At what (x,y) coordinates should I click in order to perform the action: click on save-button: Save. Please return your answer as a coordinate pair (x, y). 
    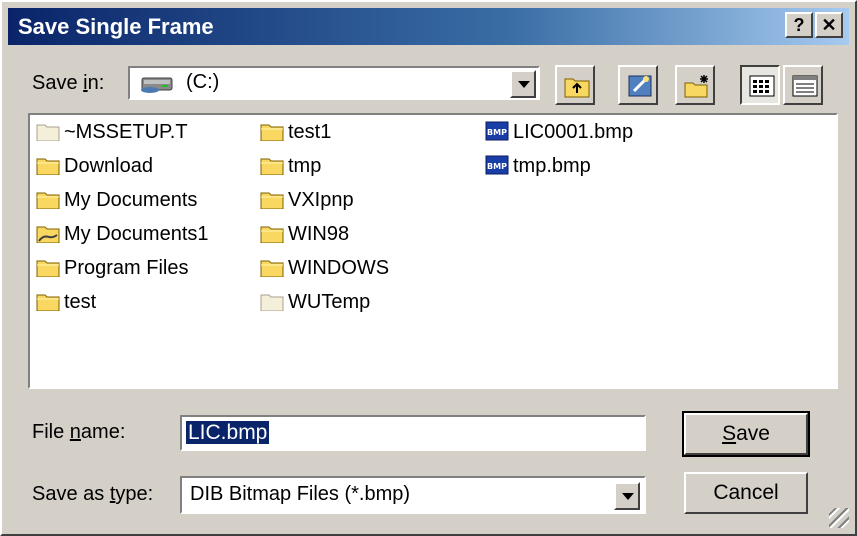
    Looking at the image, I should click on (746, 434).